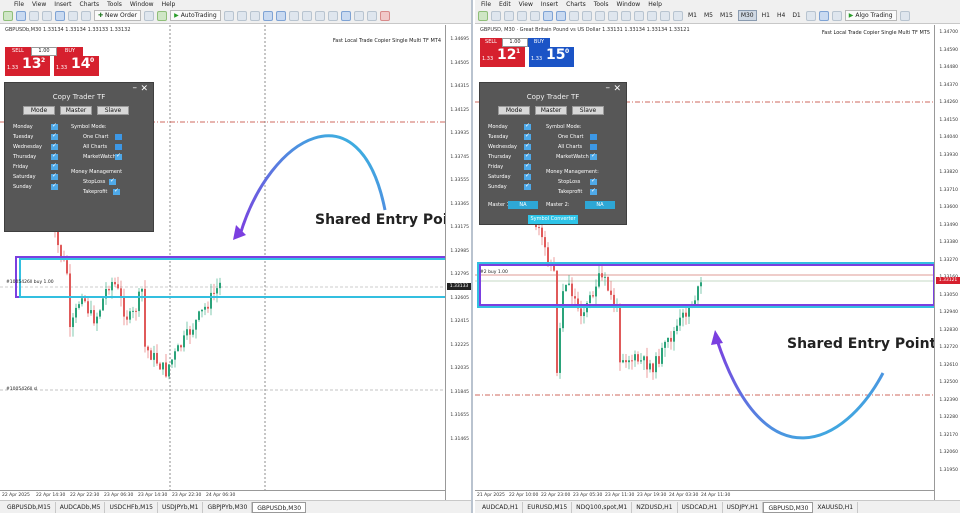 The image size is (960, 513). I want to click on indicators-icon, so click(332, 15).